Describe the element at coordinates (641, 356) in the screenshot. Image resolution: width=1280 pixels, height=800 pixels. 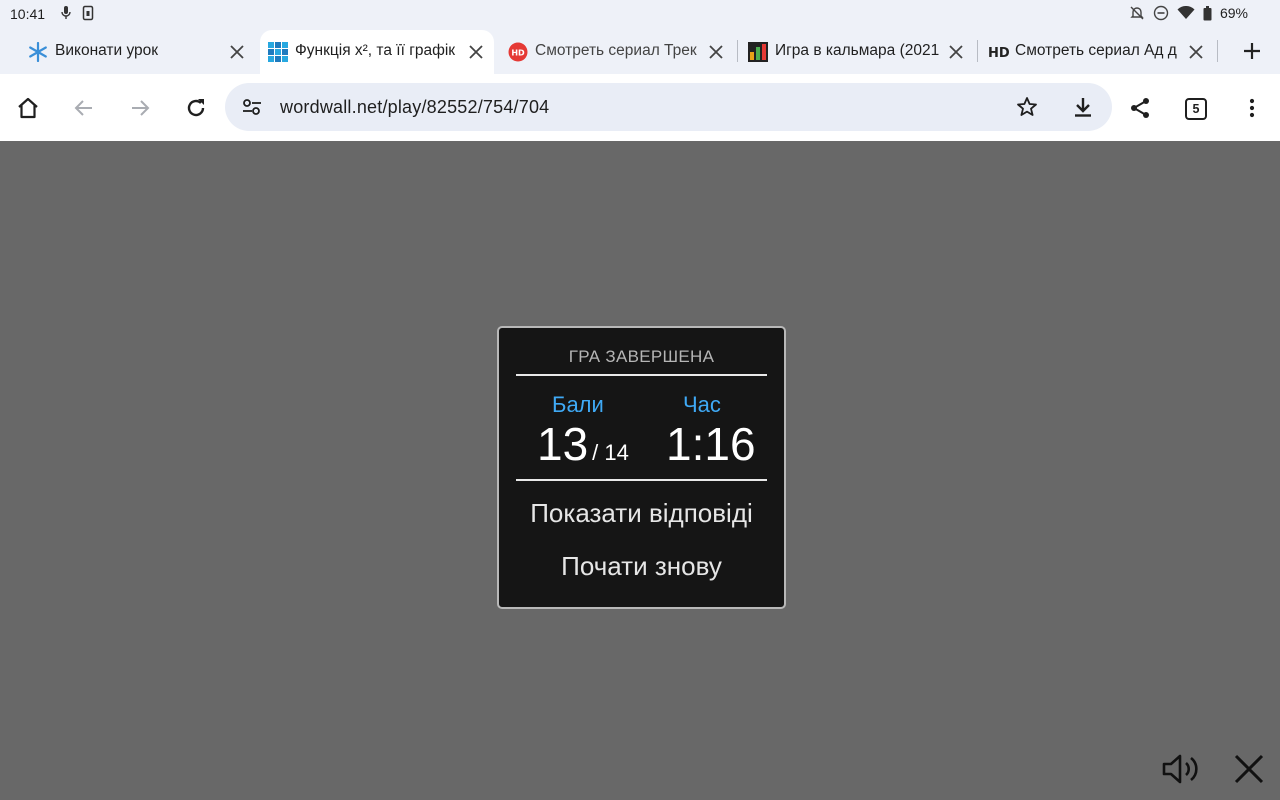
I see `game-over-heading: ГРА ЗАВЕРШЕНА` at that location.